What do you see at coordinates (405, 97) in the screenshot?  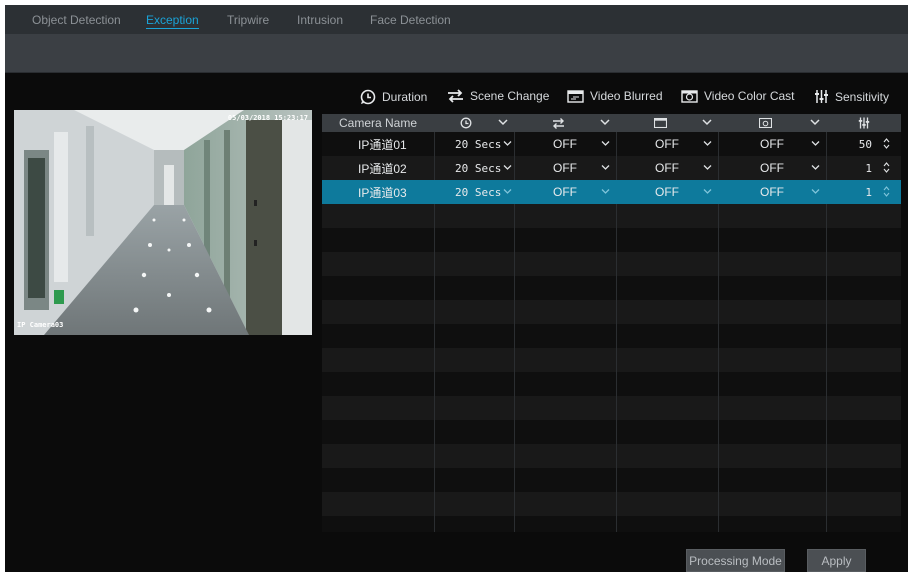 I see `legend-duration-label: Duration` at bounding box center [405, 97].